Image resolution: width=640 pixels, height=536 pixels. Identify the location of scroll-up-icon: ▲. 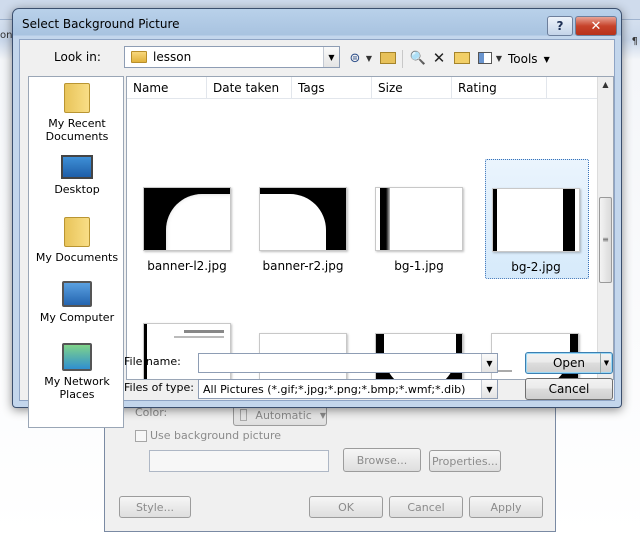
(605, 85).